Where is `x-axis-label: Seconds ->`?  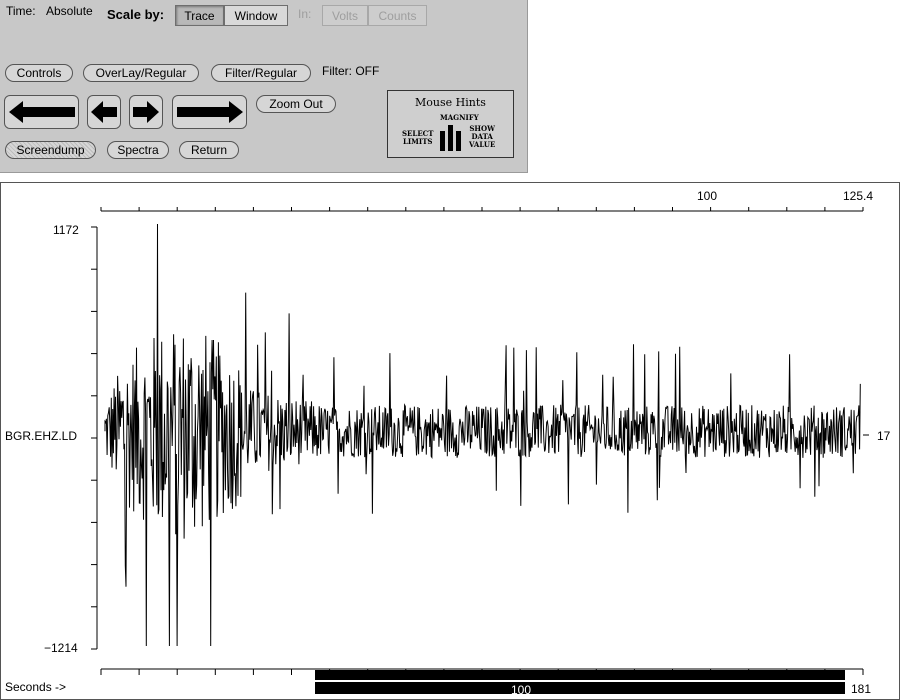
x-axis-label: Seconds -> is located at coordinates (36, 687).